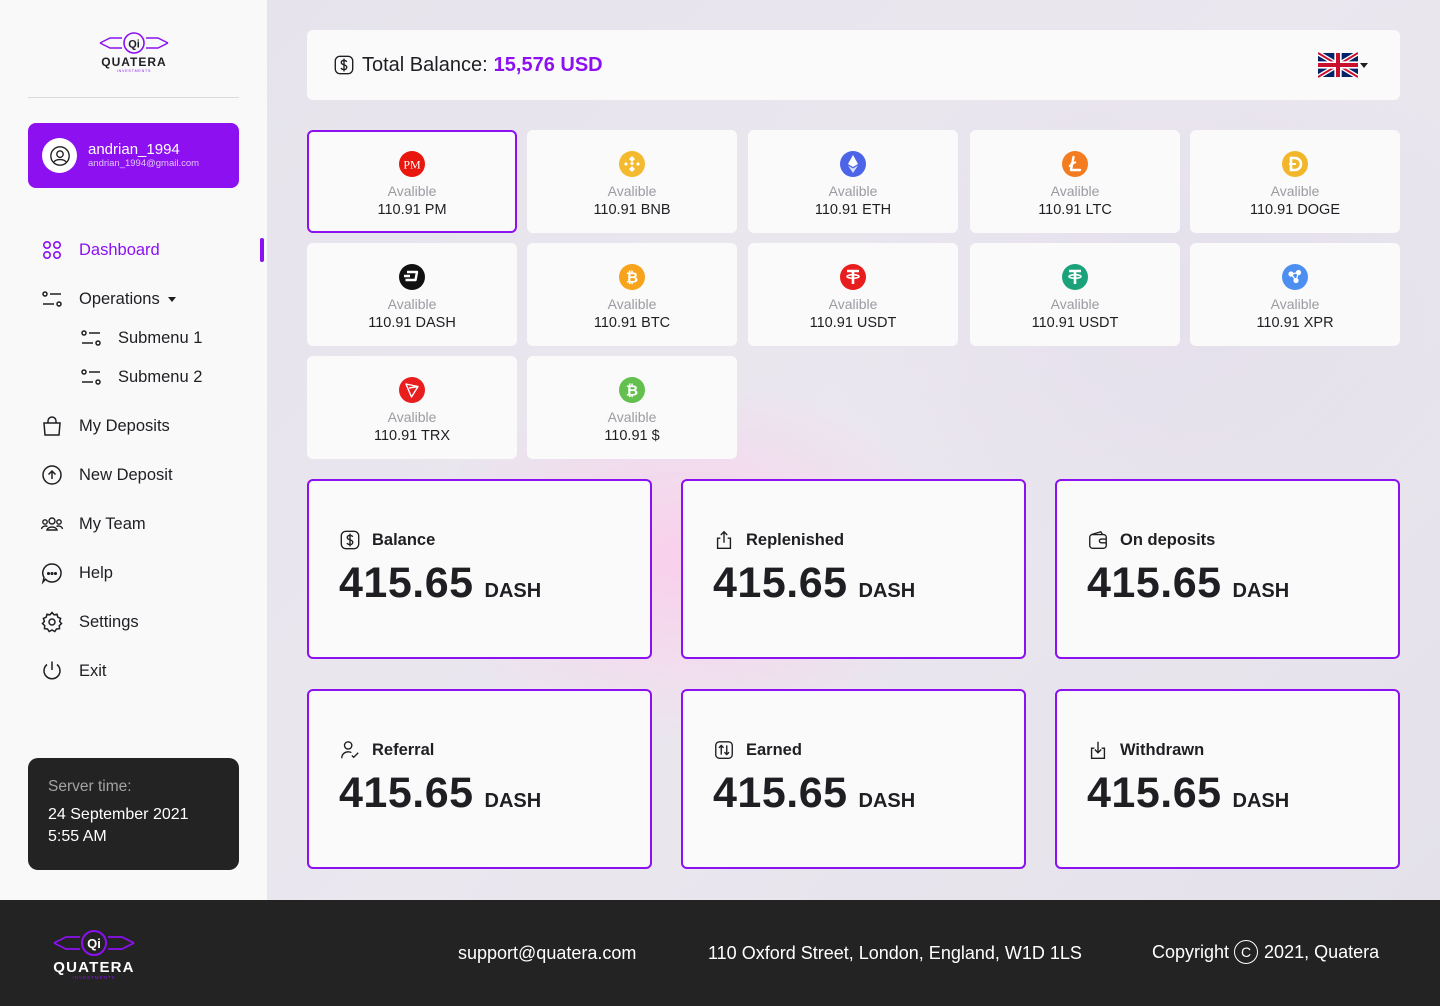 The width and height of the screenshot is (1440, 1006). I want to click on user-icon, so click(59, 155).